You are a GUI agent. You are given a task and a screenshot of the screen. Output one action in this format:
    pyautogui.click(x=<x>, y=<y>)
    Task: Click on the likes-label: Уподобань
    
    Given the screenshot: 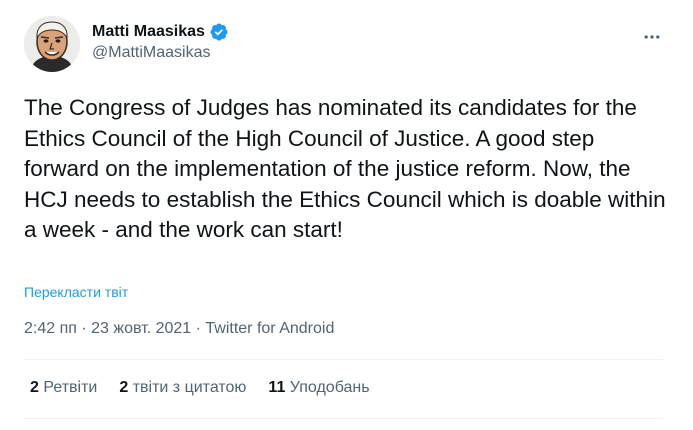 What is the action you would take?
    pyautogui.click(x=329, y=387)
    